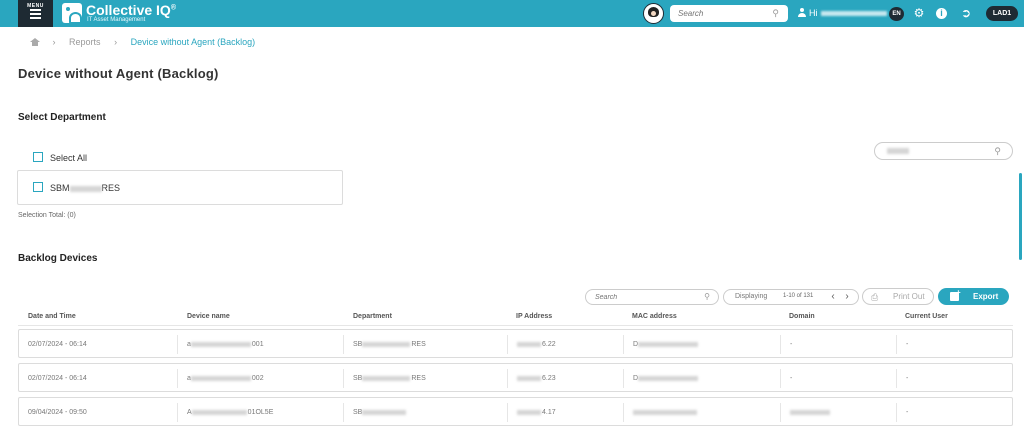 The image size is (1024, 435). I want to click on cell-mac, so click(701, 412).